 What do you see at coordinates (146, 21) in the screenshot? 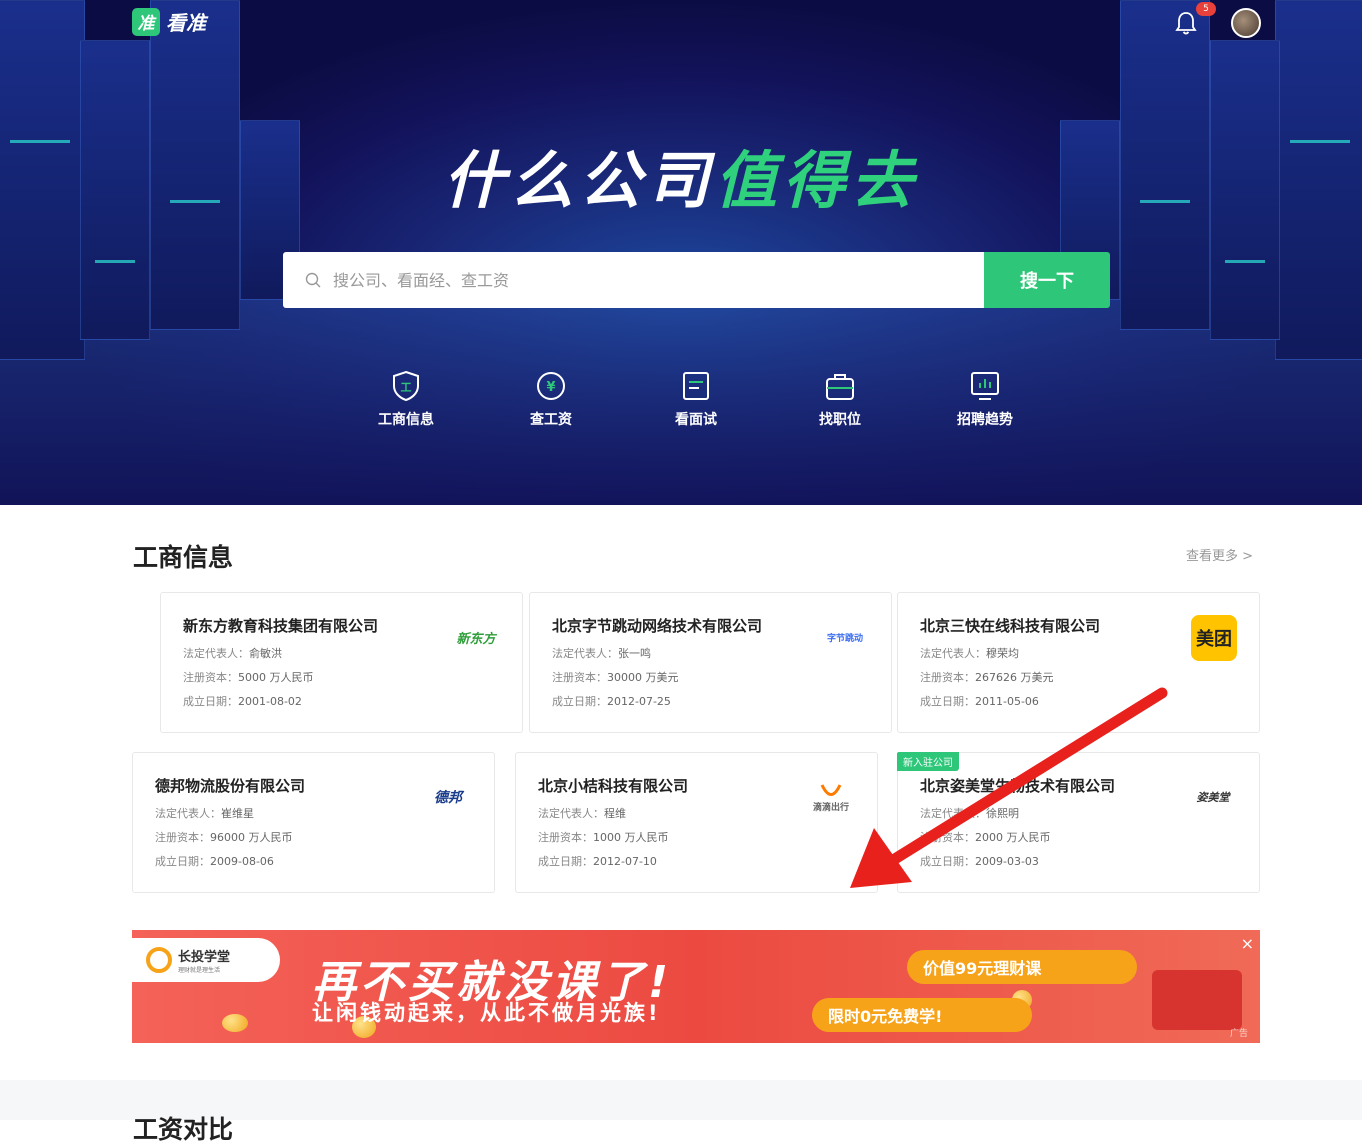
I see `logo-badge: 准` at bounding box center [146, 21].